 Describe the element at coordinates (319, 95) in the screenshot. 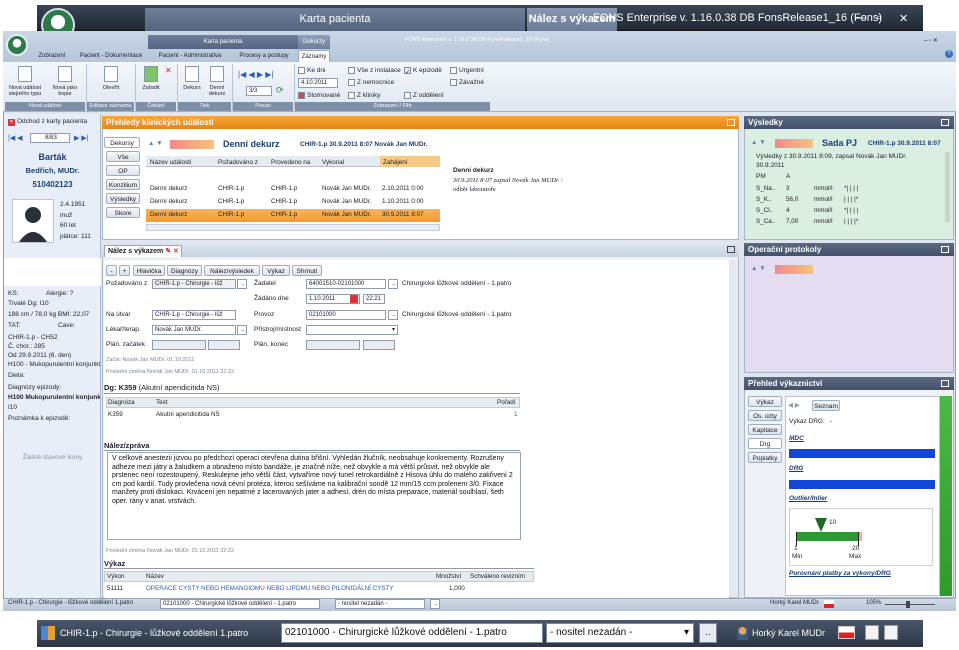

I see `filter-stornovane: Stornované` at that location.